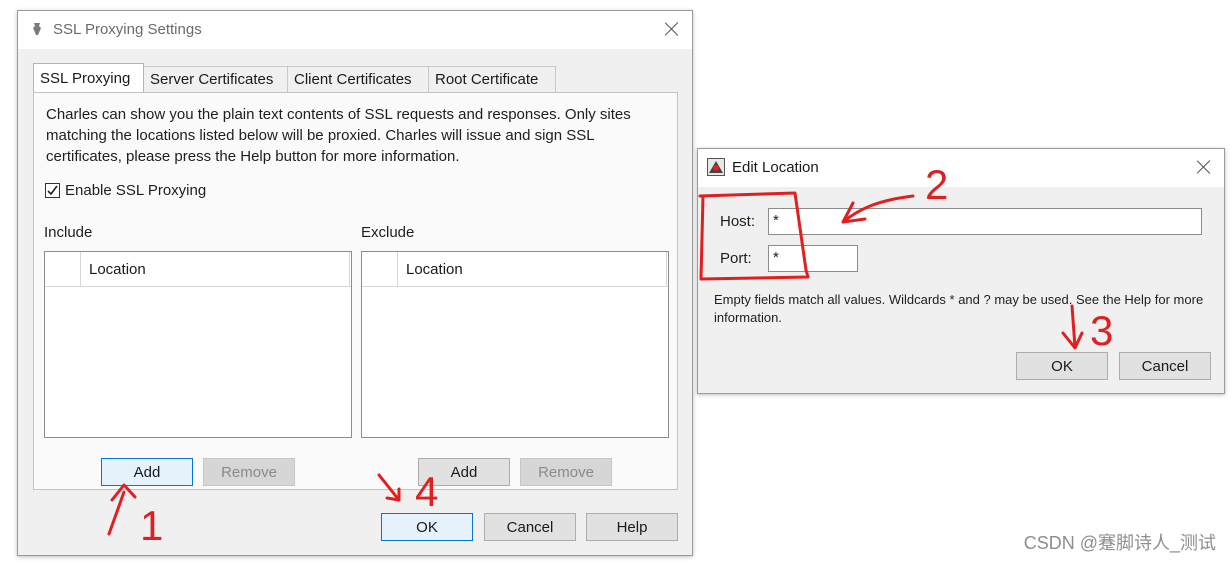 This screenshot has width=1232, height=563. I want to click on include-location-column: Location, so click(117, 269).